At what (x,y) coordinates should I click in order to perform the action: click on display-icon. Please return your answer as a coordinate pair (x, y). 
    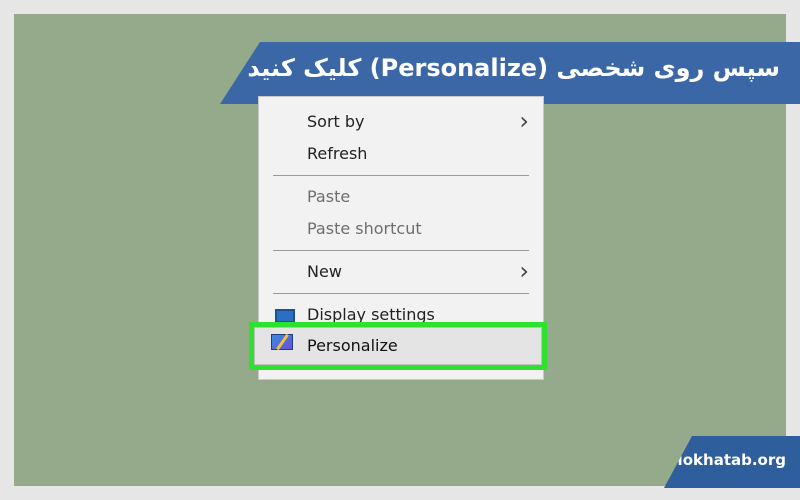
    Looking at the image, I should click on (285, 316).